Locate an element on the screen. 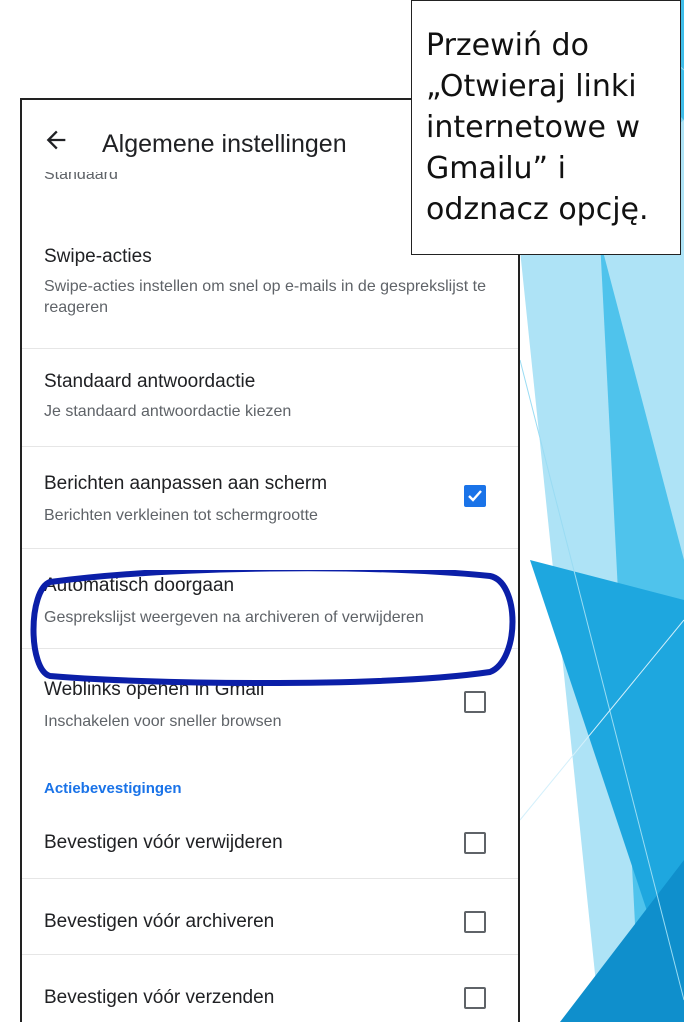  setting-confirm-archive: Bevestigen vóór archiveren is located at coordinates (270, 916).